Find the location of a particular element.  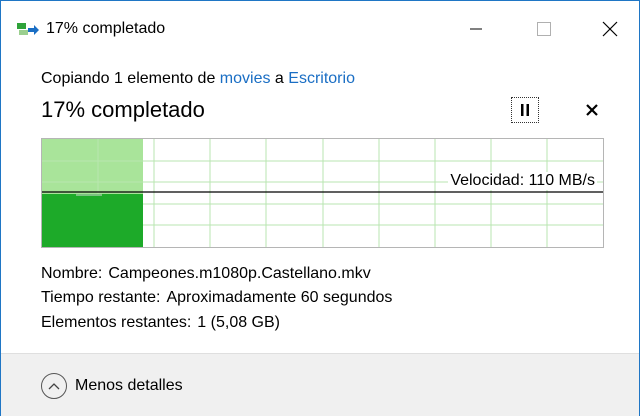

cancel-icon is located at coordinates (592, 110).